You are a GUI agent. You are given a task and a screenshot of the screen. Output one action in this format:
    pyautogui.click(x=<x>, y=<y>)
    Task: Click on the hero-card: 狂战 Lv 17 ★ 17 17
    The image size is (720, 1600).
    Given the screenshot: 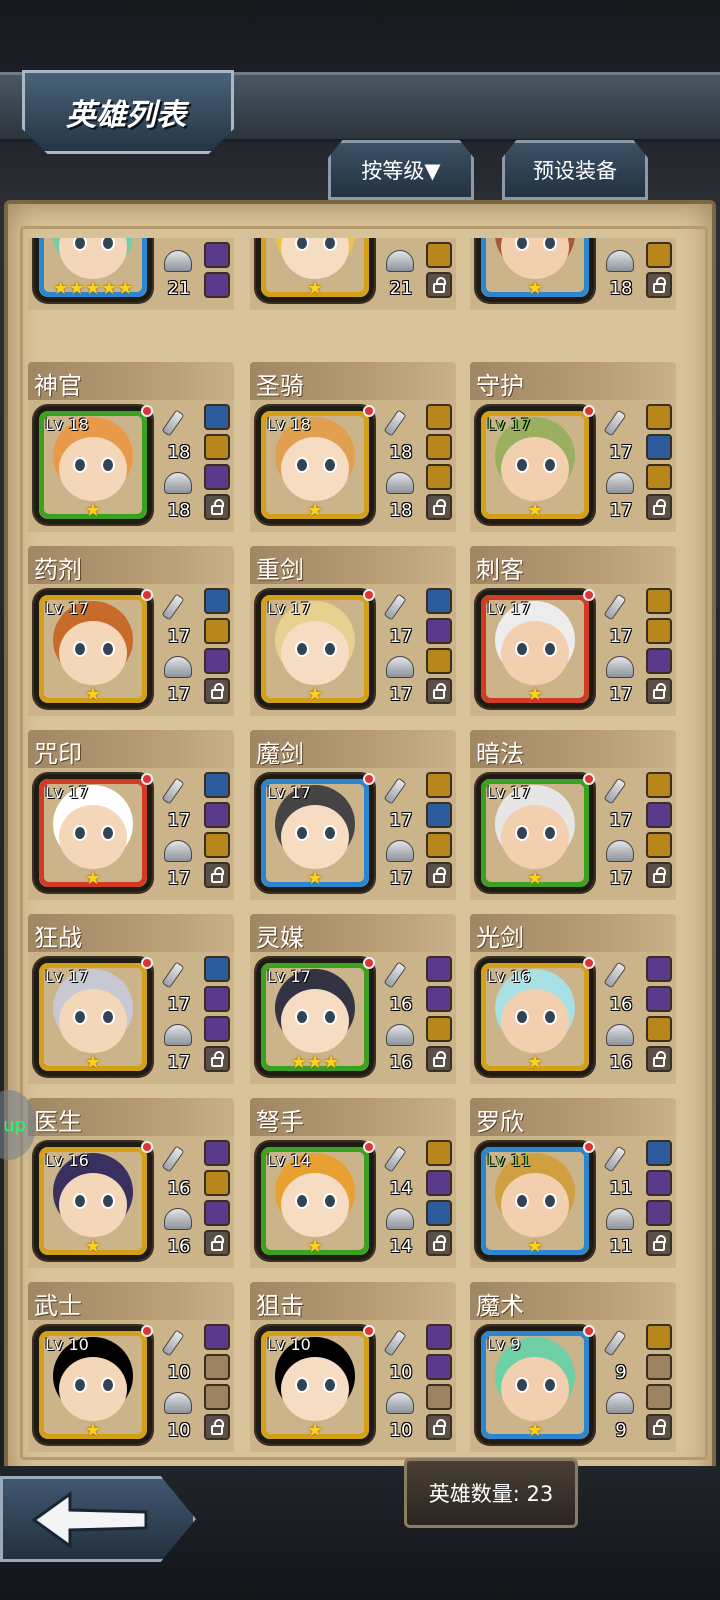 What is the action you would take?
    pyautogui.click(x=131, y=1000)
    